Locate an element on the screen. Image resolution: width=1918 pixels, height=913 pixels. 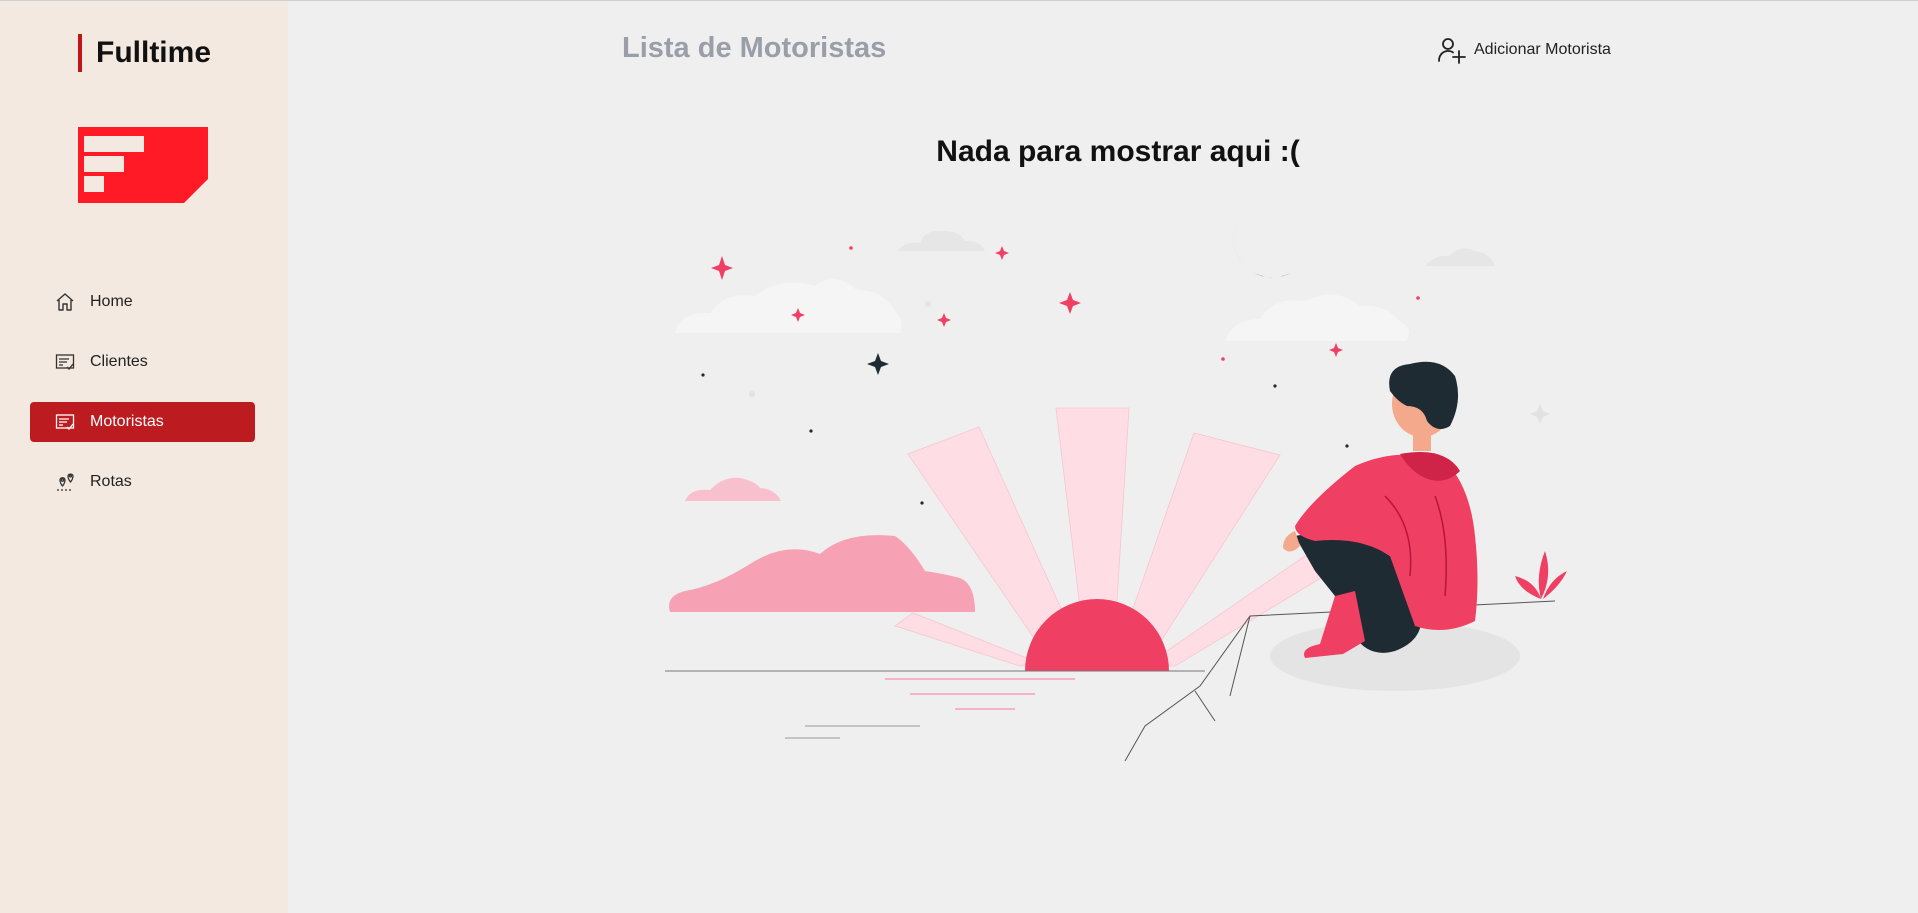
sidebar-item-clientes: Clientes is located at coordinates (142, 362).